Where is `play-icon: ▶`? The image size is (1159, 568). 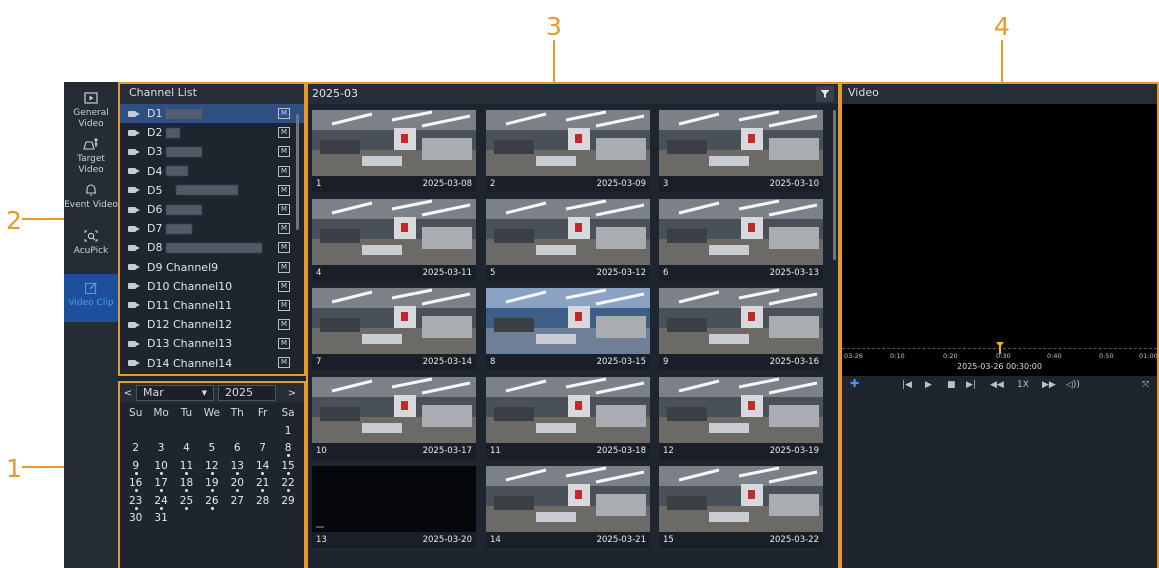
play-icon: ▶ is located at coordinates (928, 385).